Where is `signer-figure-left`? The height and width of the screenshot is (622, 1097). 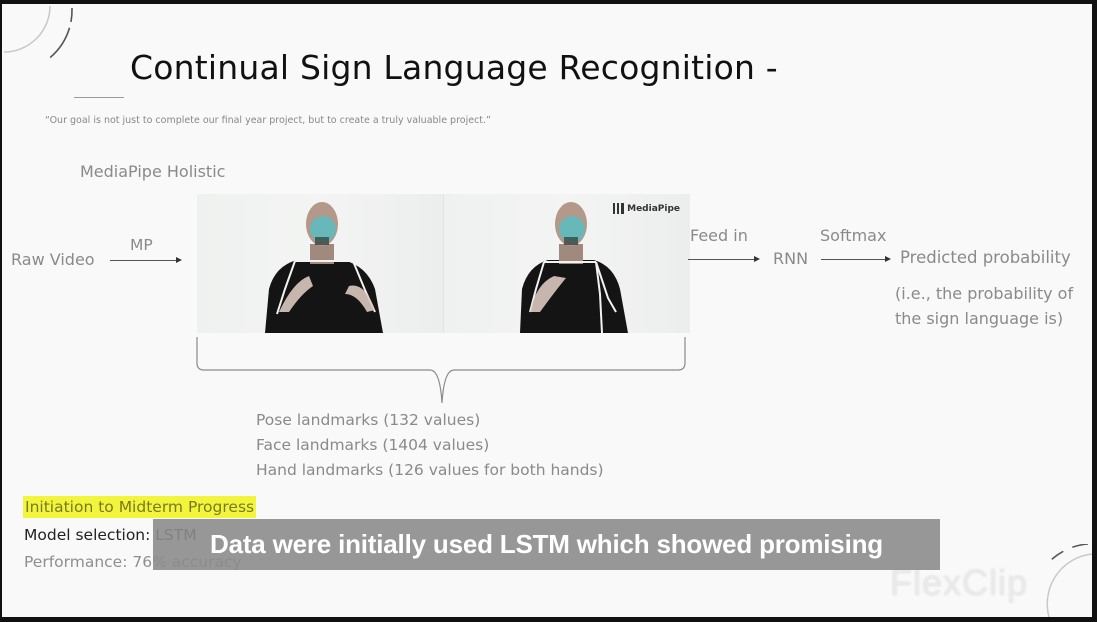
signer-figure-left is located at coordinates (324, 267).